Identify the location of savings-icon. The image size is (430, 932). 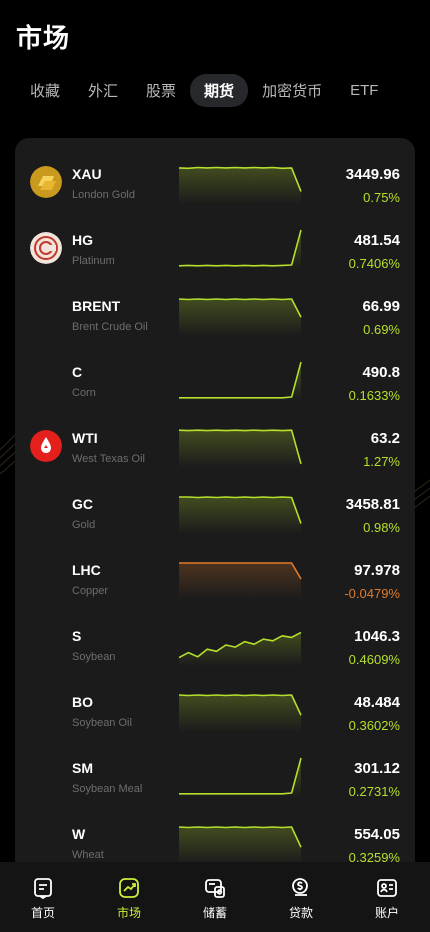
(215, 888).